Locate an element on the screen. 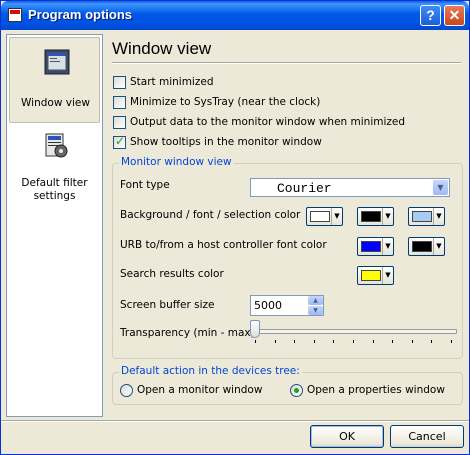 This screenshot has height=455, width=470. checkbox-label: Start minimized is located at coordinates (172, 82).